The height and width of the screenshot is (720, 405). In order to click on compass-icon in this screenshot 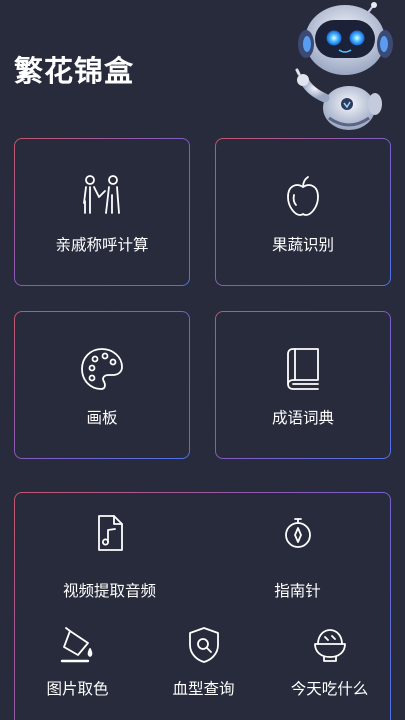, I will do `click(298, 533)`.